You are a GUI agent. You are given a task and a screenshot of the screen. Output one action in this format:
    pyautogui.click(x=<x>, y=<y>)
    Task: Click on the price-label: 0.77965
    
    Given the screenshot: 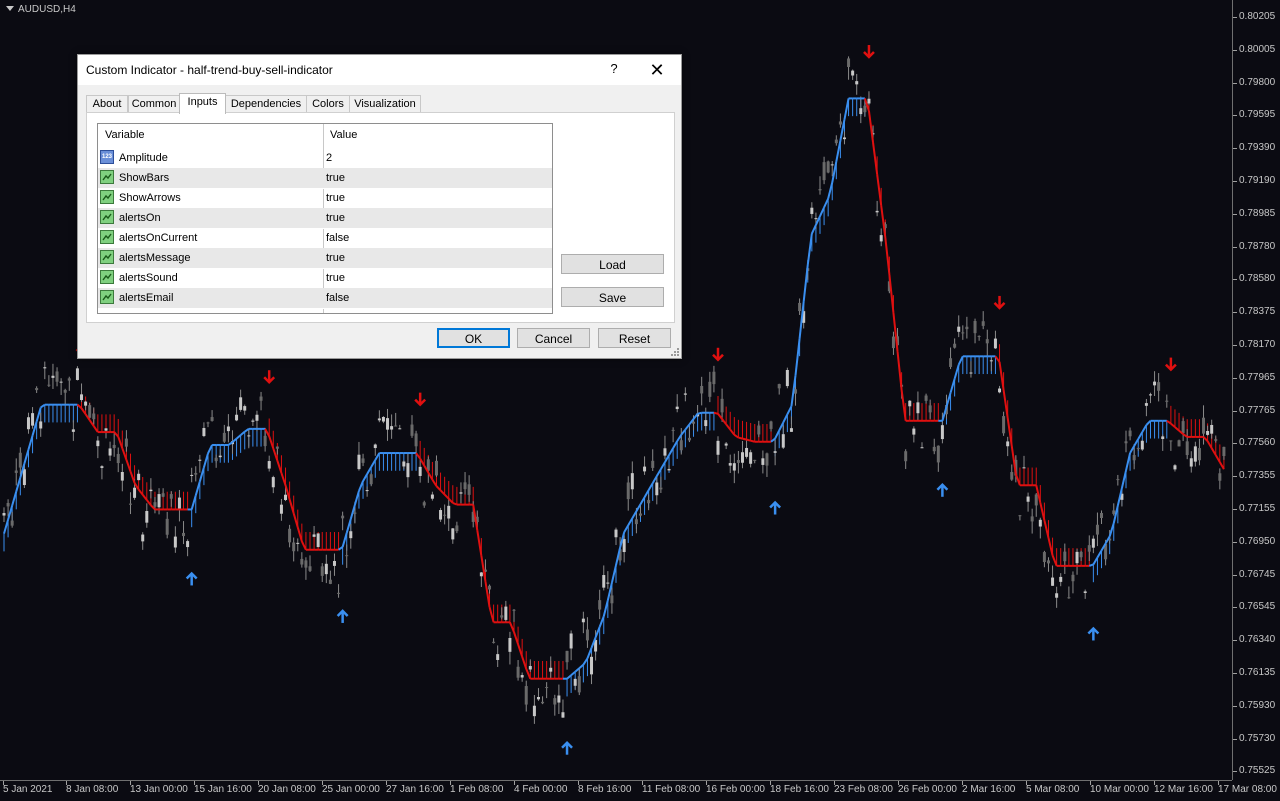 What is the action you would take?
    pyautogui.click(x=1257, y=377)
    